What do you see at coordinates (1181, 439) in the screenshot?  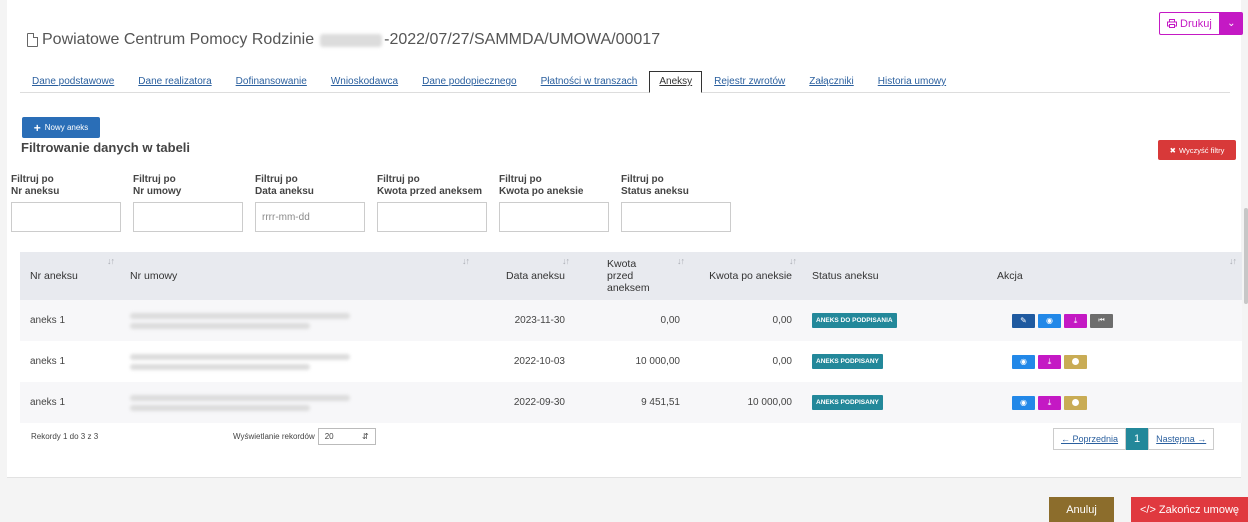 I see `next-page-link: Następna →` at bounding box center [1181, 439].